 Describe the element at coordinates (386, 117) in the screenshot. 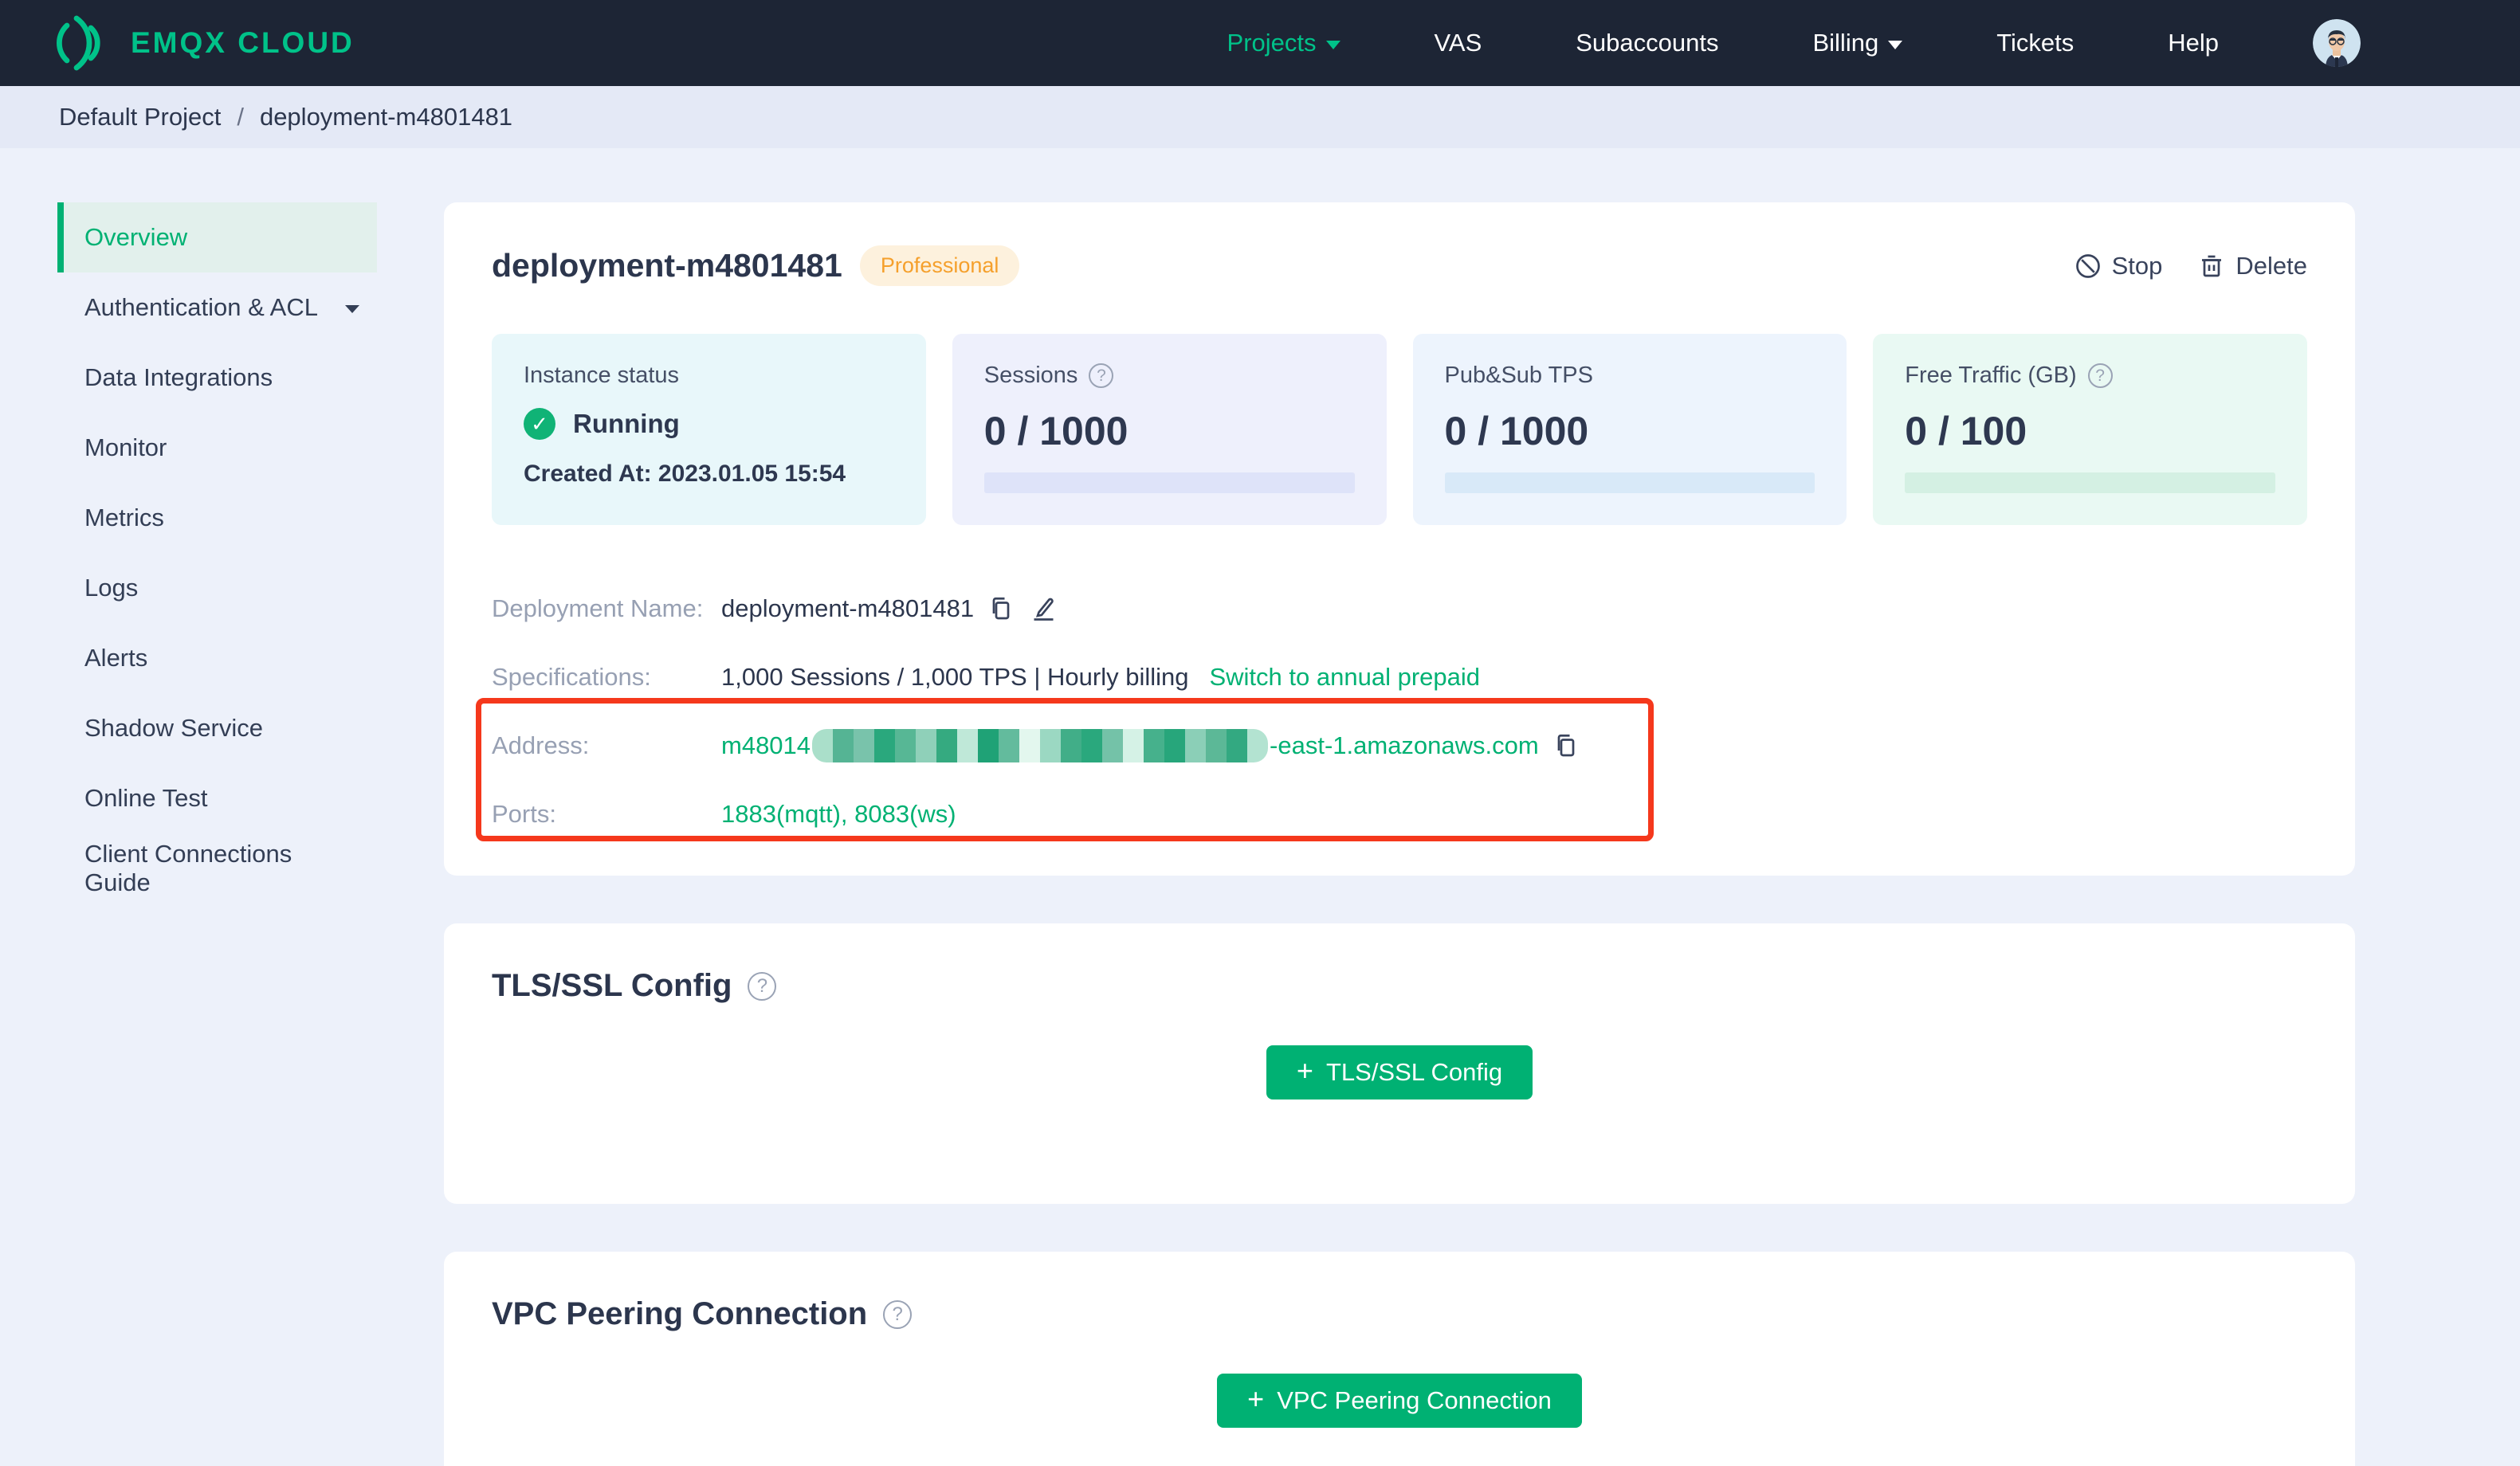

I see `breadcrumb-deployment: deployment-m4801481` at that location.